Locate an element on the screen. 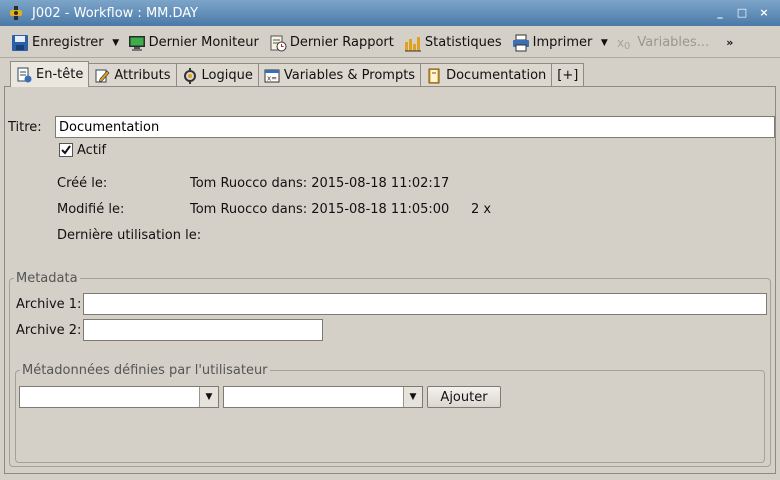 This screenshot has height=480, width=780. tab-variables-prompts-label: Variables & Prompts is located at coordinates (349, 75).